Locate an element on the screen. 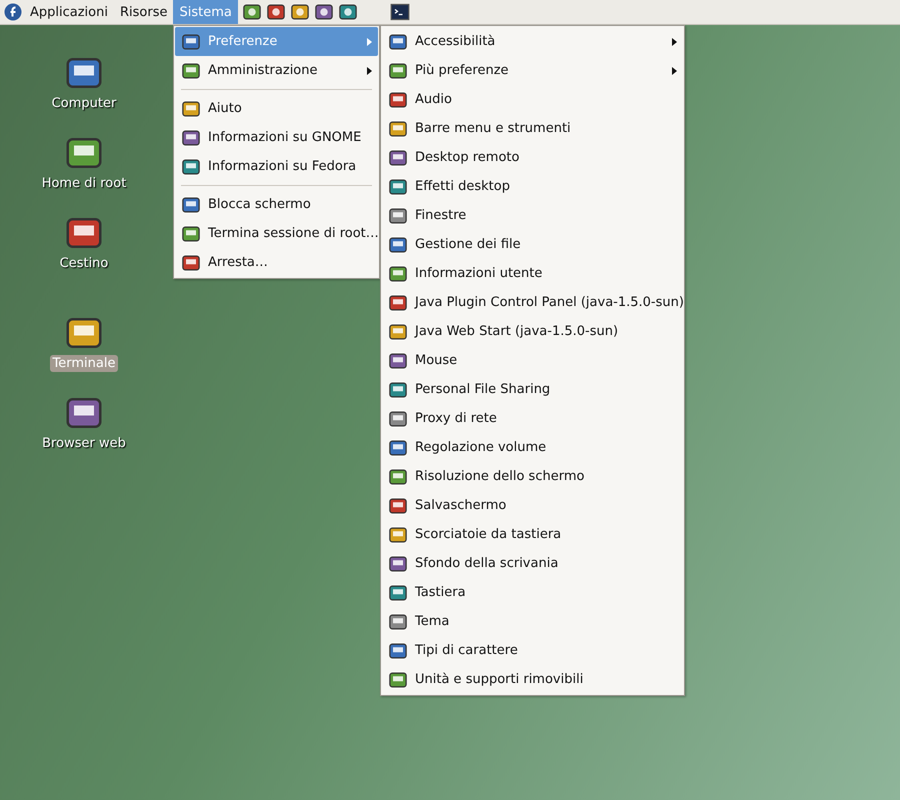 The width and height of the screenshot is (900, 800). menu-item: Personal File Sharing is located at coordinates (532, 389).